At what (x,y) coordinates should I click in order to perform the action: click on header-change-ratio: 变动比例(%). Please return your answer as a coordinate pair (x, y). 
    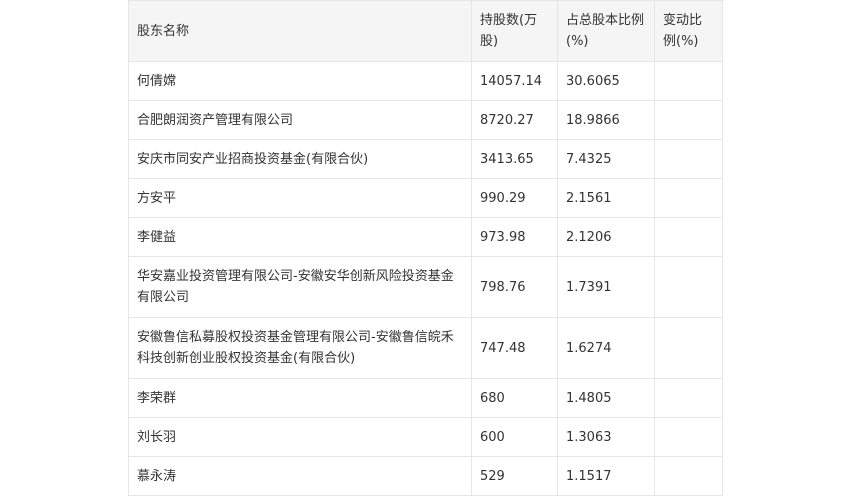
    Looking at the image, I should click on (688, 31).